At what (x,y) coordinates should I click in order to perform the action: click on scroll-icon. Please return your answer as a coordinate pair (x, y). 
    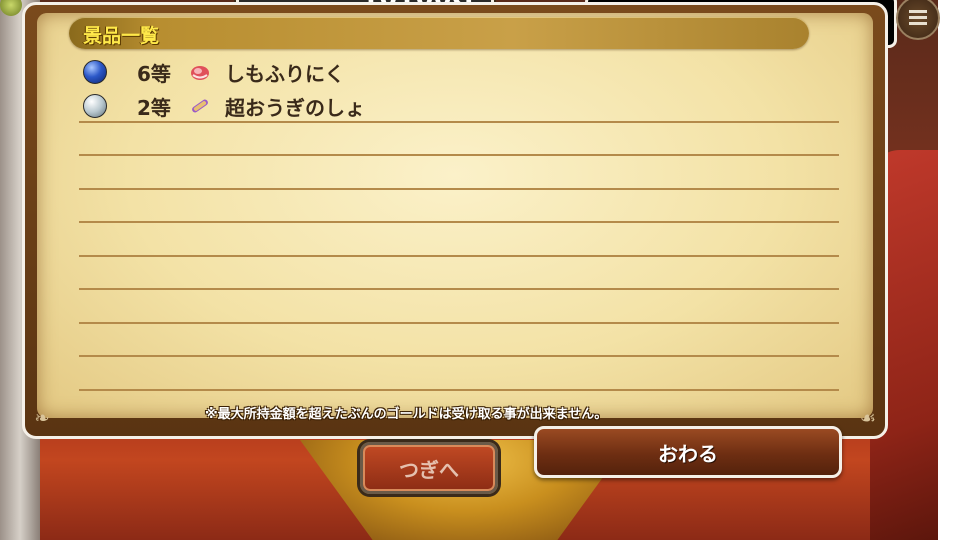
    Looking at the image, I should click on (200, 106).